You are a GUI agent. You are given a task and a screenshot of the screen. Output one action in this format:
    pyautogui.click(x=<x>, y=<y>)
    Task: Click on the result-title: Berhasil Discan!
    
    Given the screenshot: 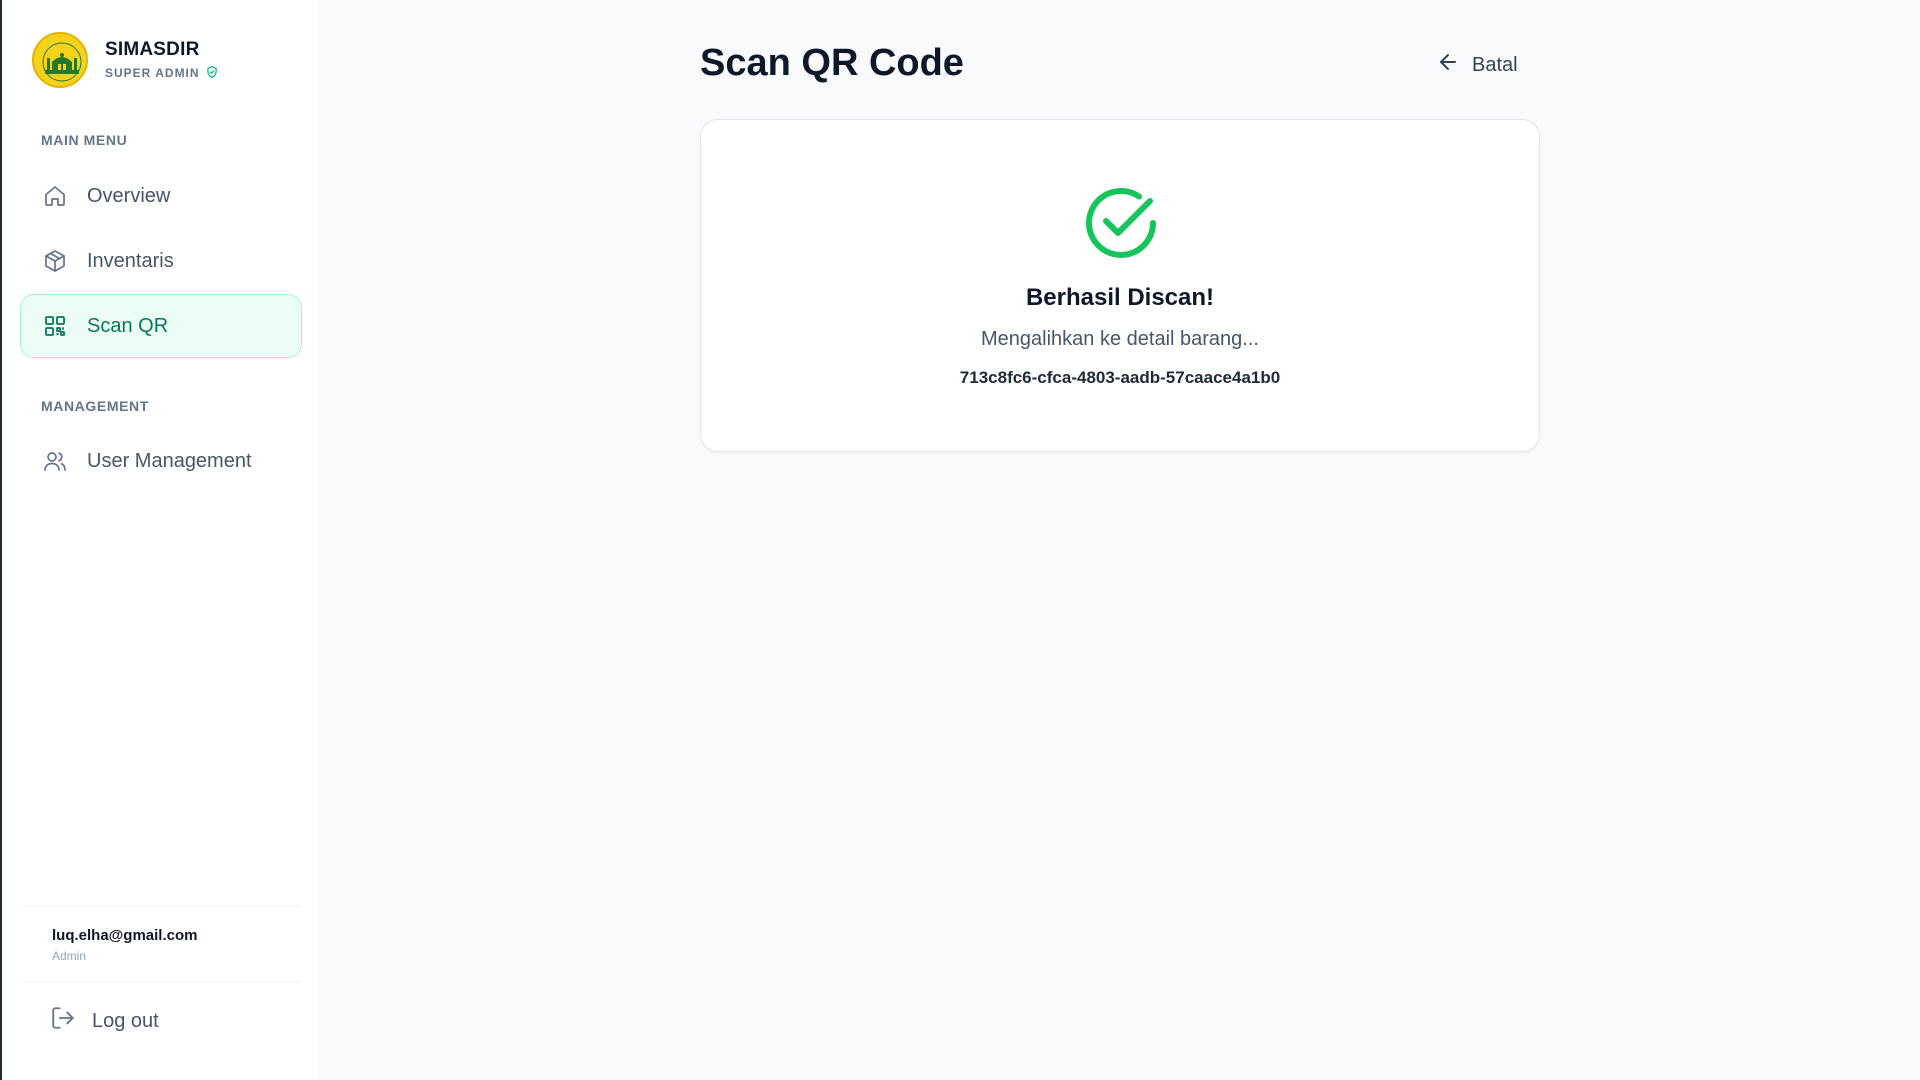 What is the action you would take?
    pyautogui.click(x=1120, y=297)
    